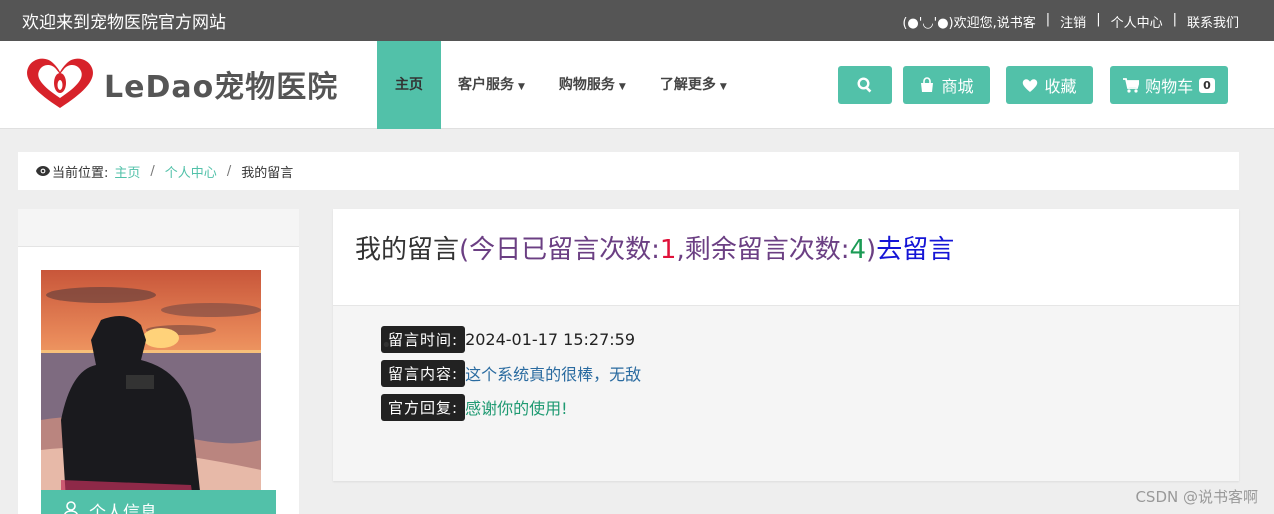  What do you see at coordinates (423, 339) in the screenshot?
I see `time-label: 留言时间:` at bounding box center [423, 339].